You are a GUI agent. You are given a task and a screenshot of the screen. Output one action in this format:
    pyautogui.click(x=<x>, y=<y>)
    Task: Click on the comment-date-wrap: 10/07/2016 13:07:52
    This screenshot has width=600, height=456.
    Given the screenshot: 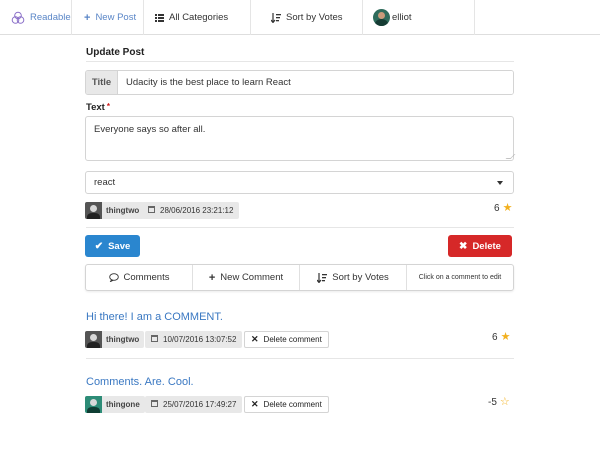 What is the action you would take?
    pyautogui.click(x=193, y=339)
    